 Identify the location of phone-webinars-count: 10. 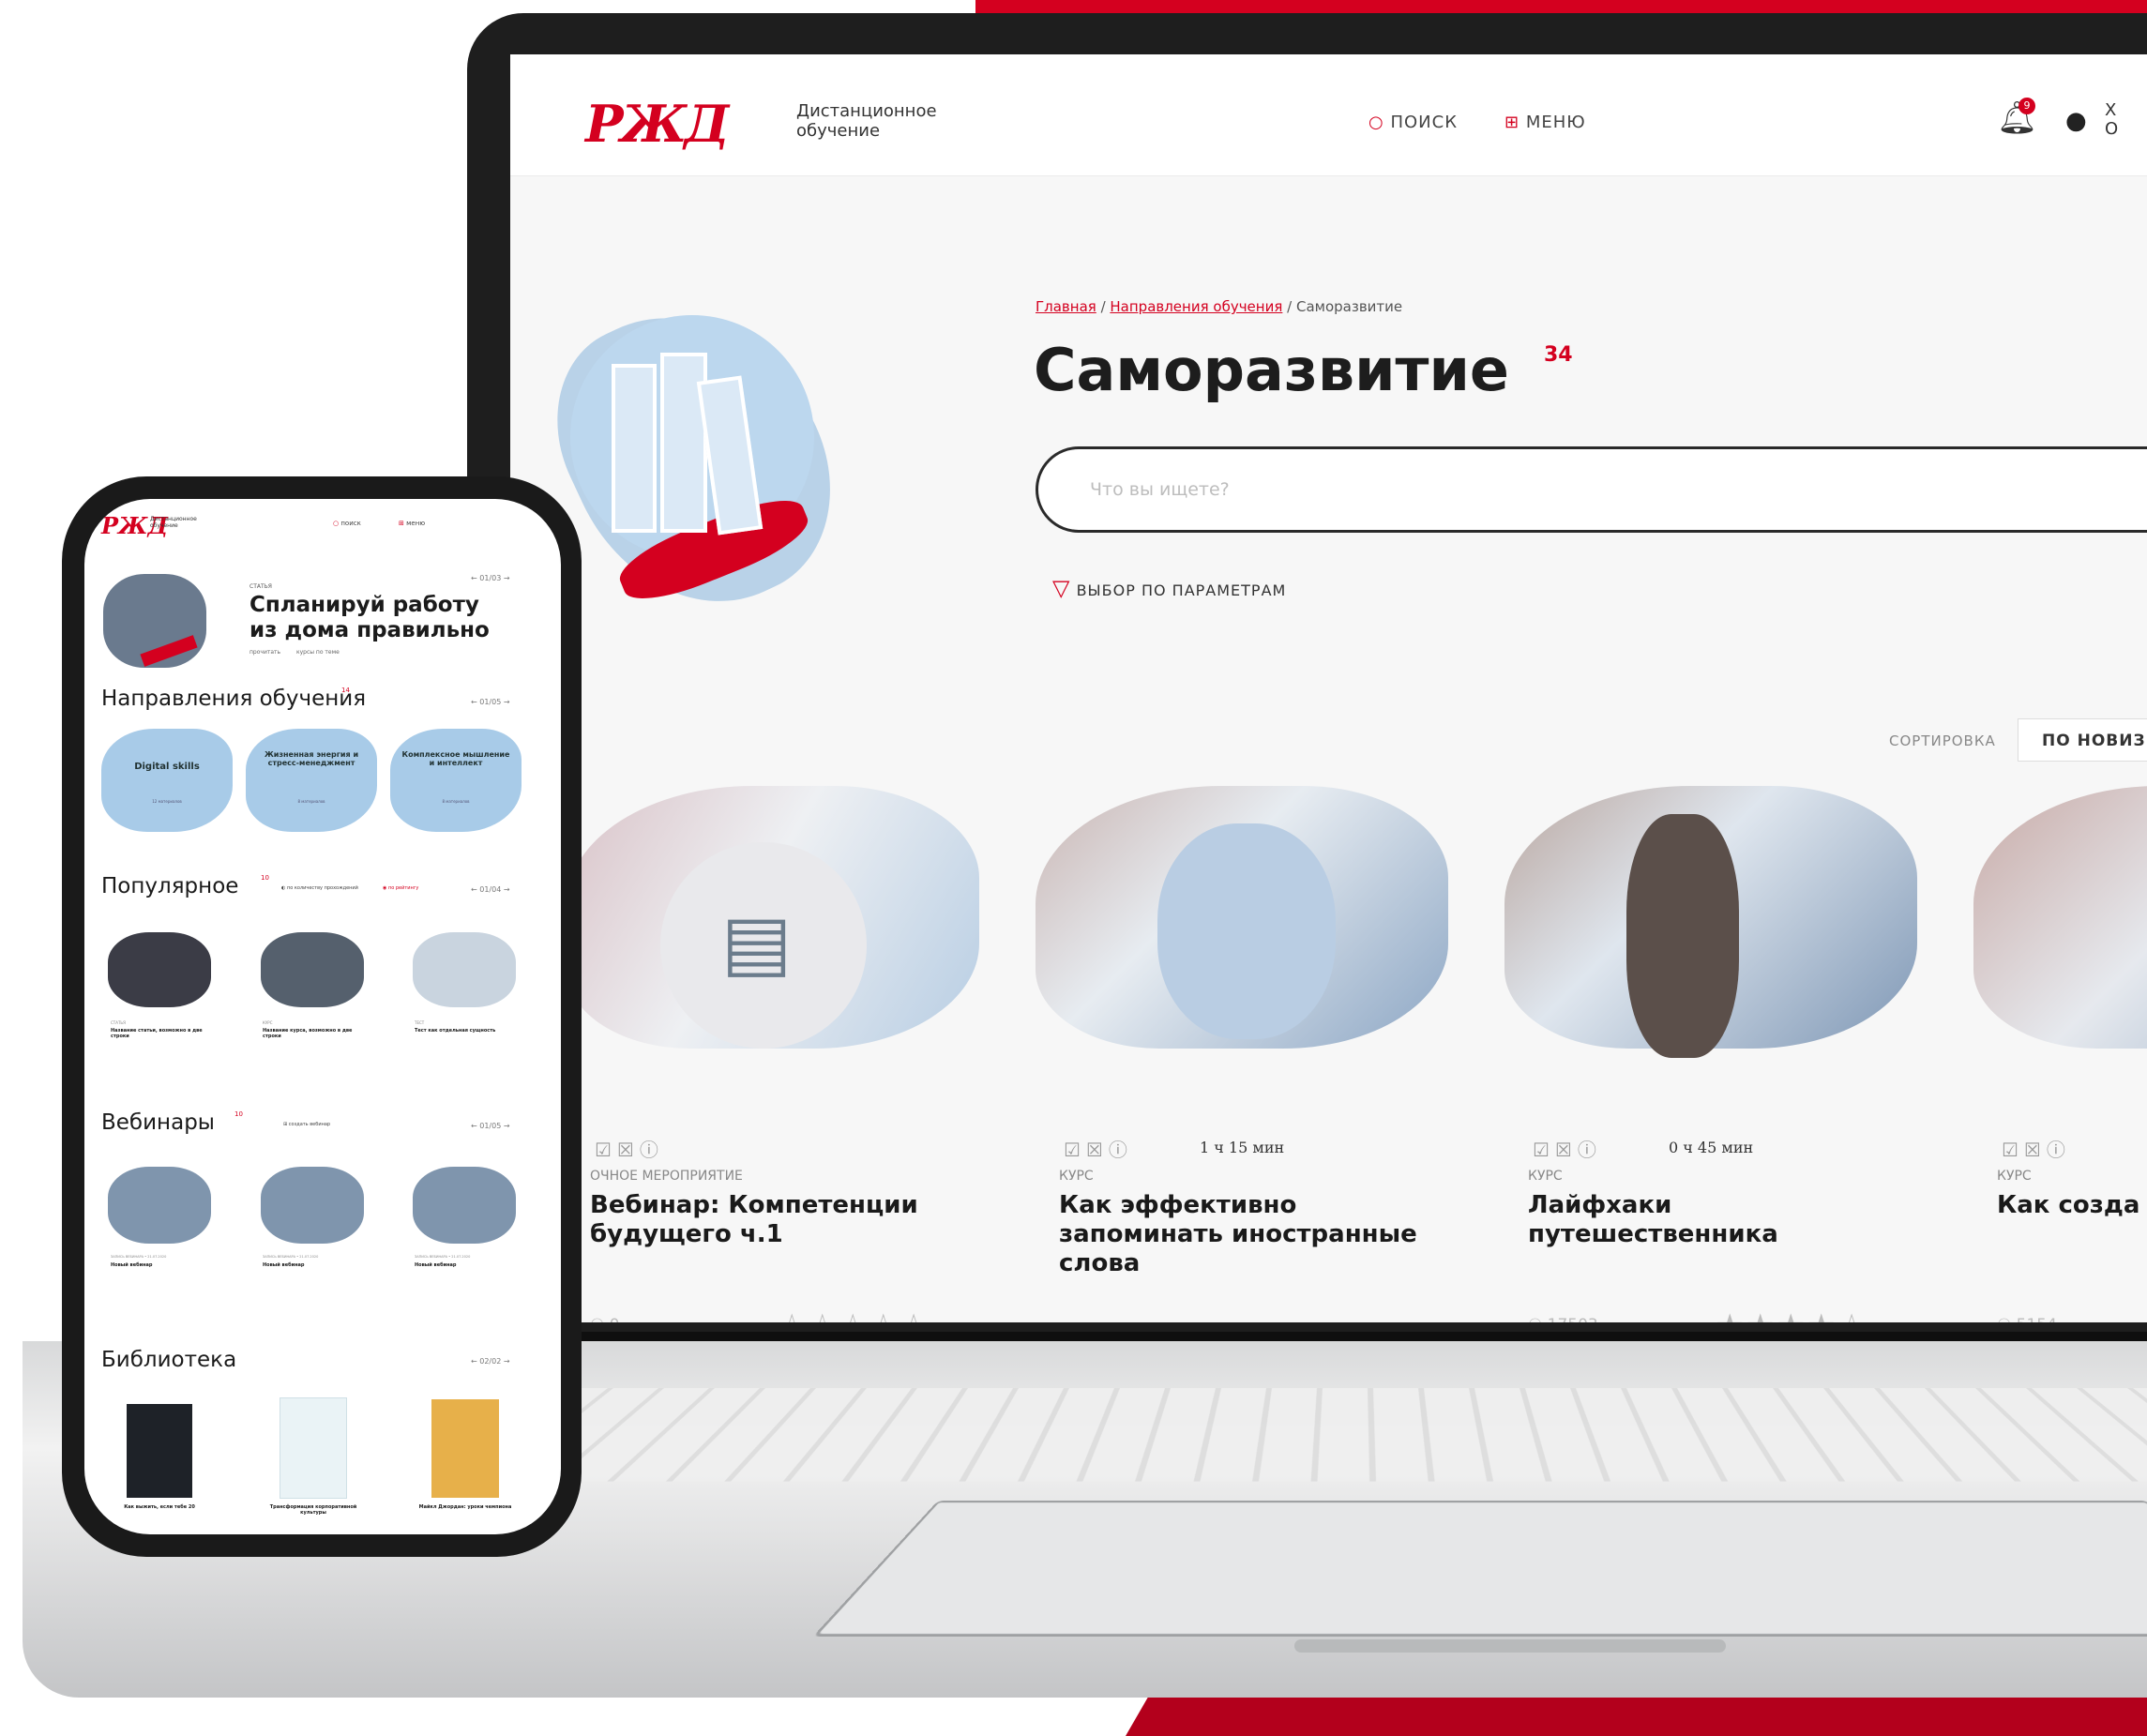
(239, 1114).